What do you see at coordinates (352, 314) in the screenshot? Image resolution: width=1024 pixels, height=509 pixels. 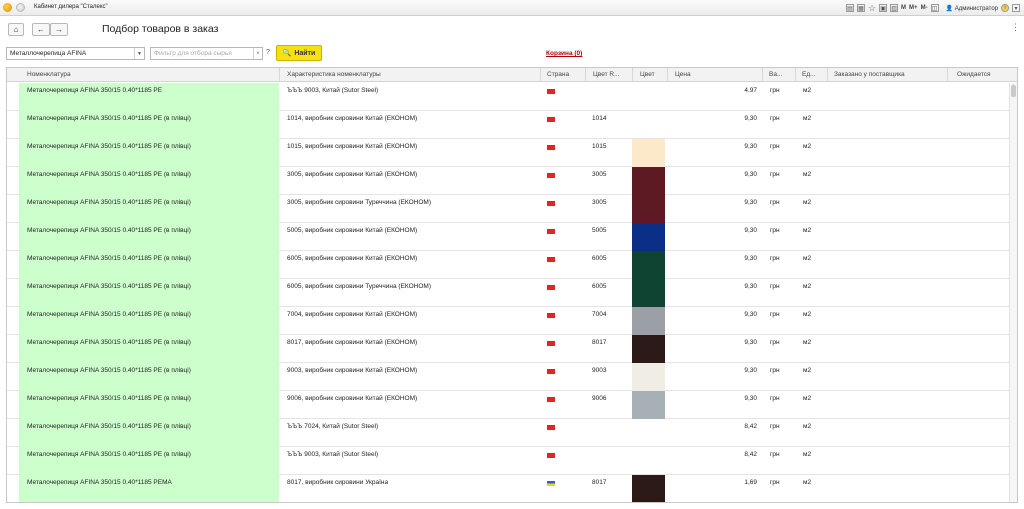 I see `characteristic-text: 7004, виробник сировини Китай (ЕКОНОМ)` at bounding box center [352, 314].